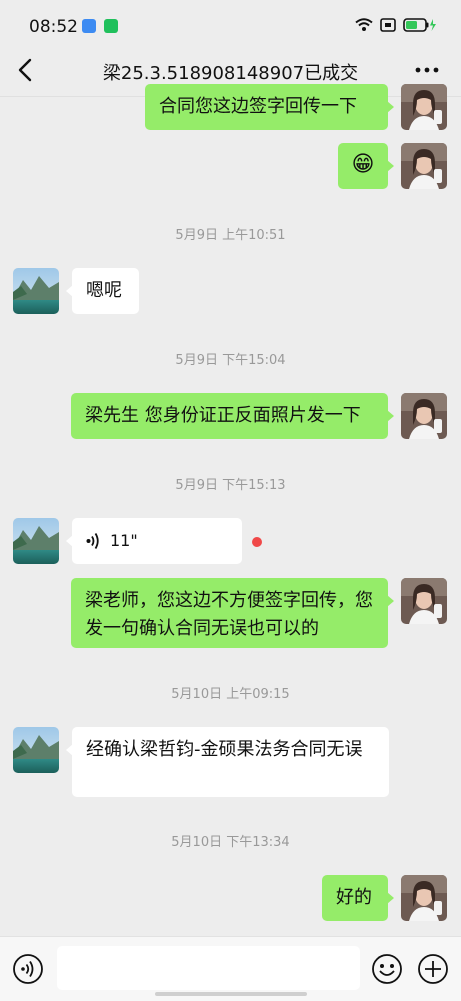 This screenshot has height=1001, width=461. Describe the element at coordinates (354, 897) in the screenshot. I see `message-text: 好的` at that location.